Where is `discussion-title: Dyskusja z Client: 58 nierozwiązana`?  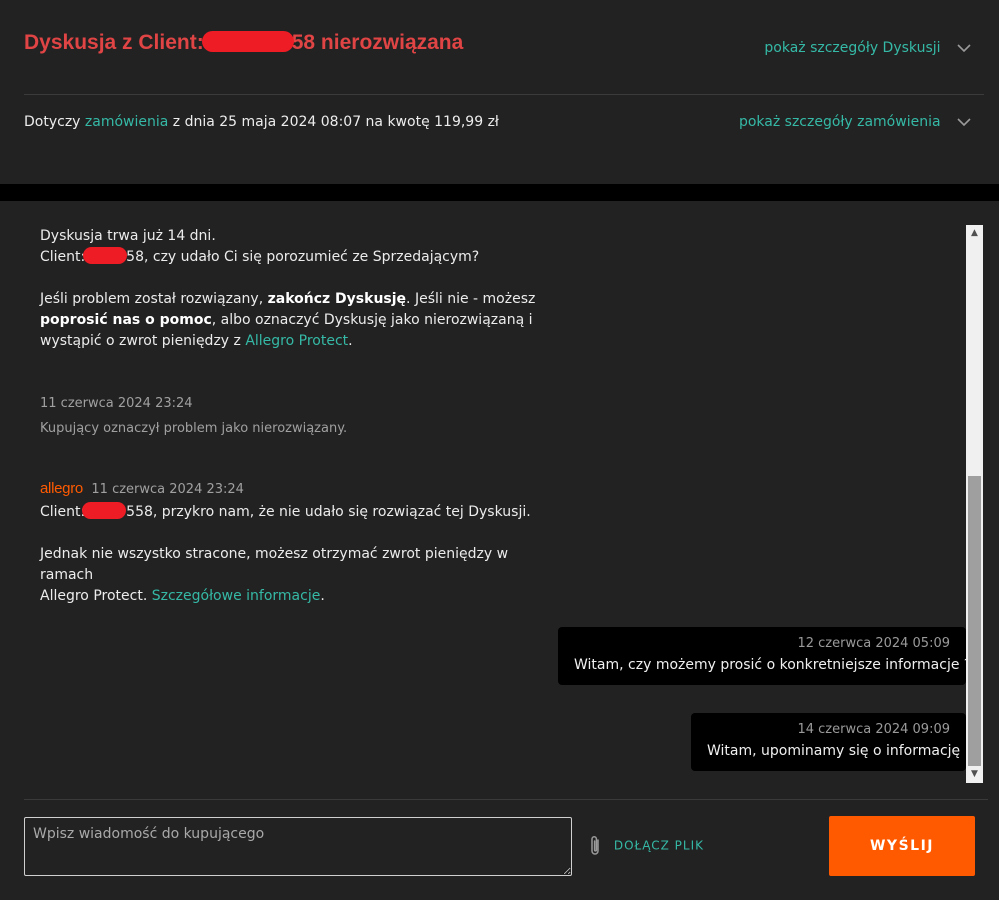
discussion-title: Dyskusja z Client: 58 nierozwiązana is located at coordinates (244, 42).